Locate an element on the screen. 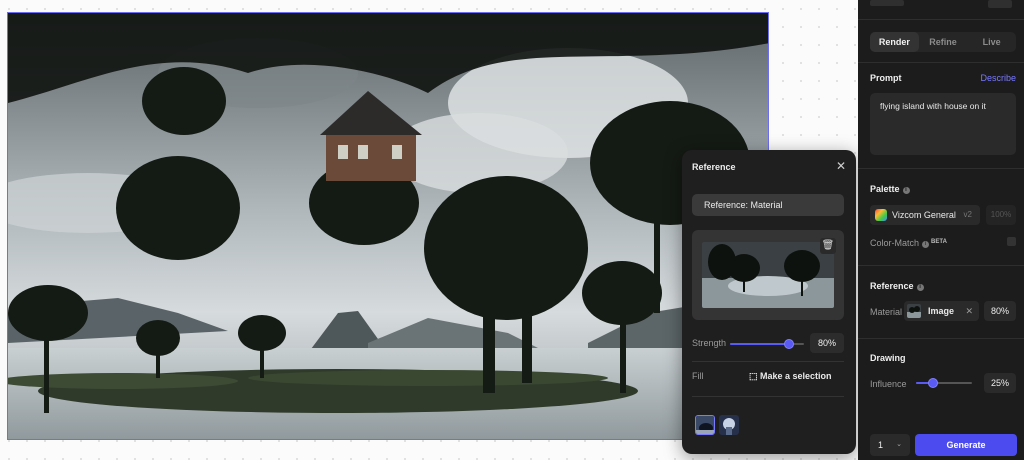 The width and height of the screenshot is (1024, 460). fill-label: Fill is located at coordinates (698, 376).